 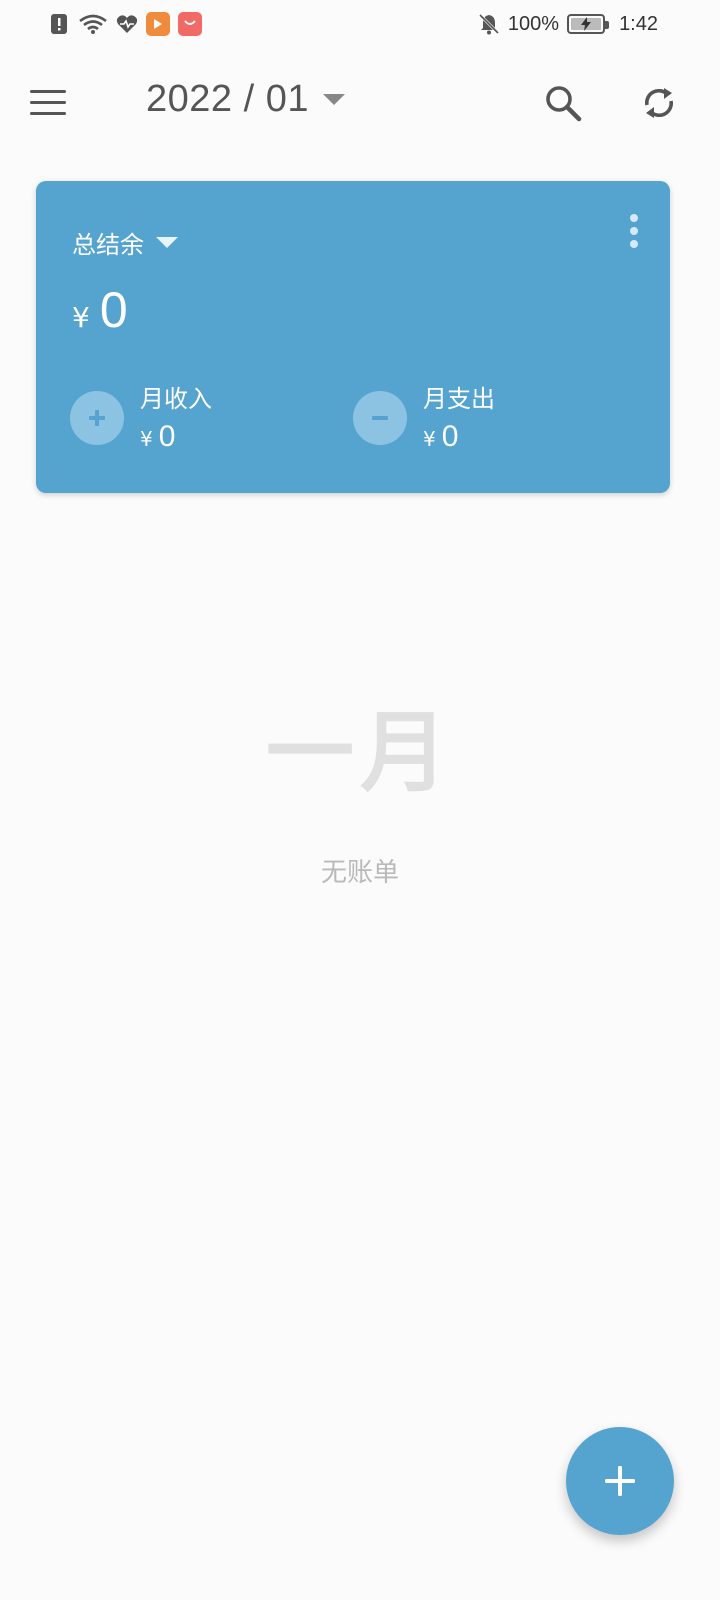 What do you see at coordinates (489, 24) in the screenshot?
I see `bell-off-icon` at bounding box center [489, 24].